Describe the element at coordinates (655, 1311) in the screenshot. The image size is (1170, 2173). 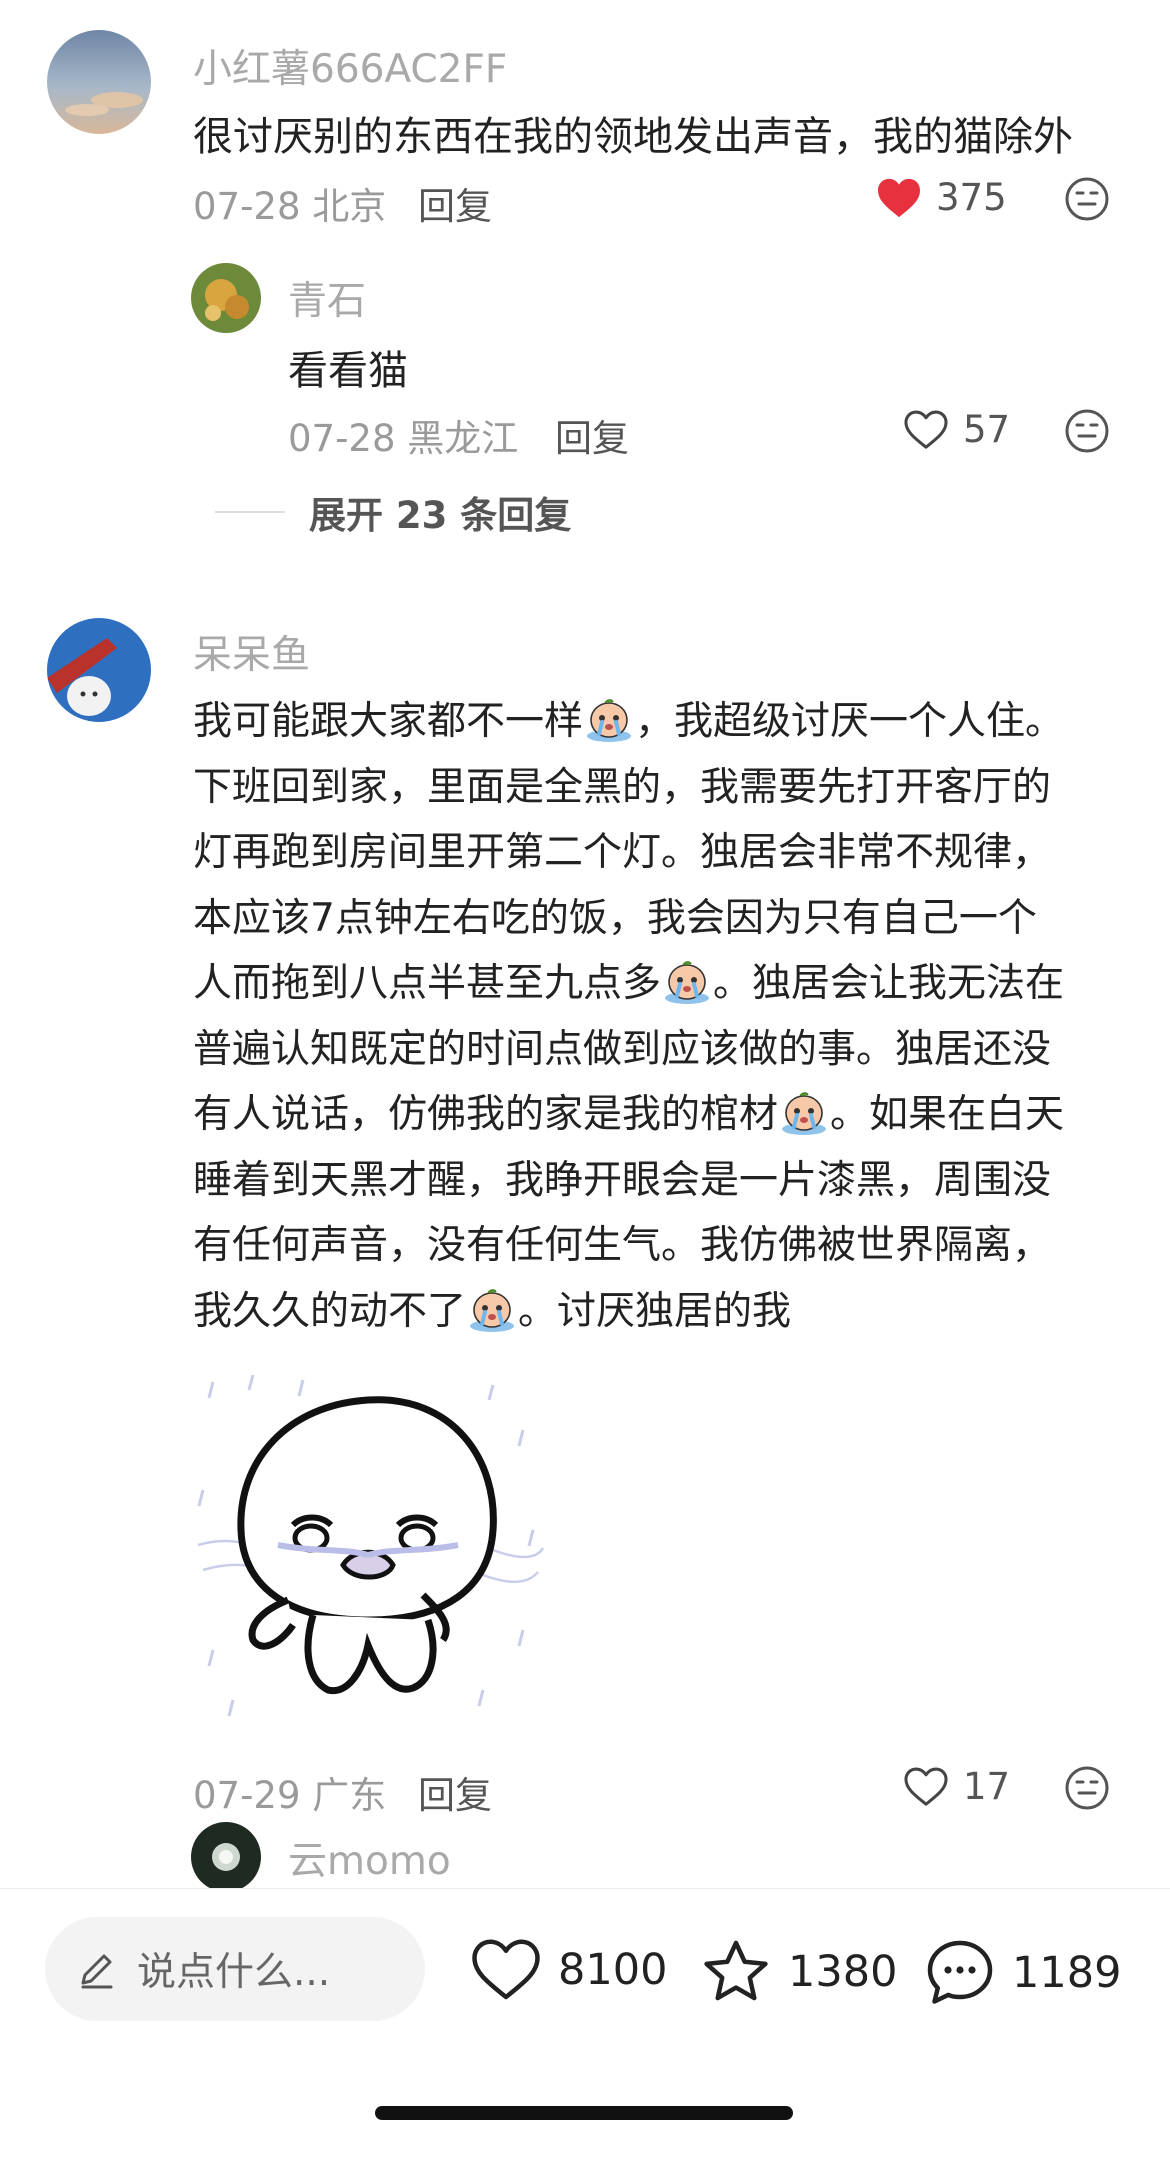
I see `comment-line-text: 。讨厌独居的我` at that location.